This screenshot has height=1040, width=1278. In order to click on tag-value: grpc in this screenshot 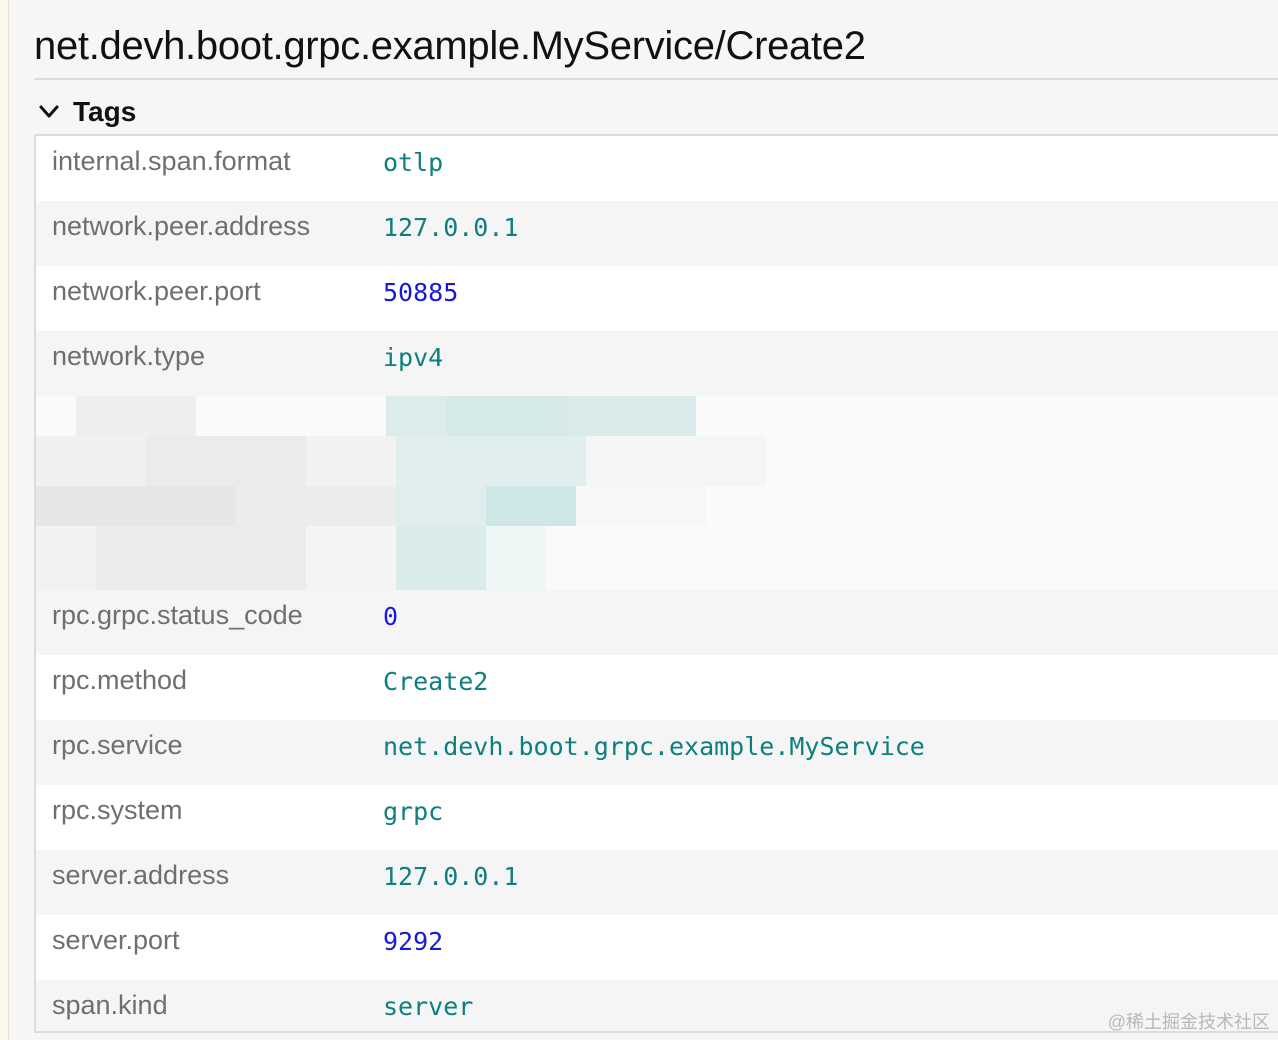, I will do `click(413, 811)`.